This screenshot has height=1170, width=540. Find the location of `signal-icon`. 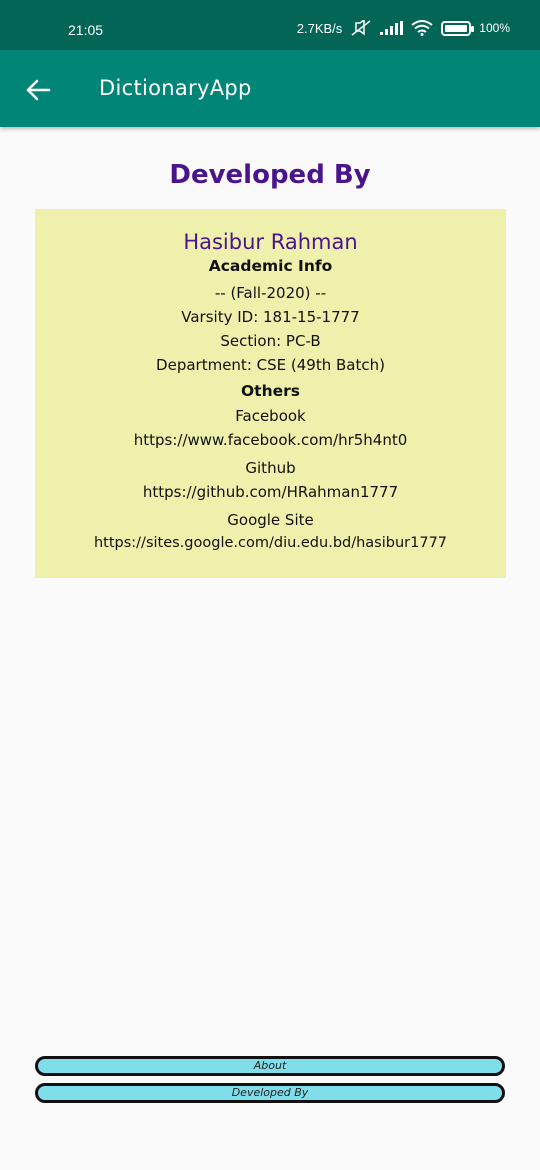

signal-icon is located at coordinates (392, 28).